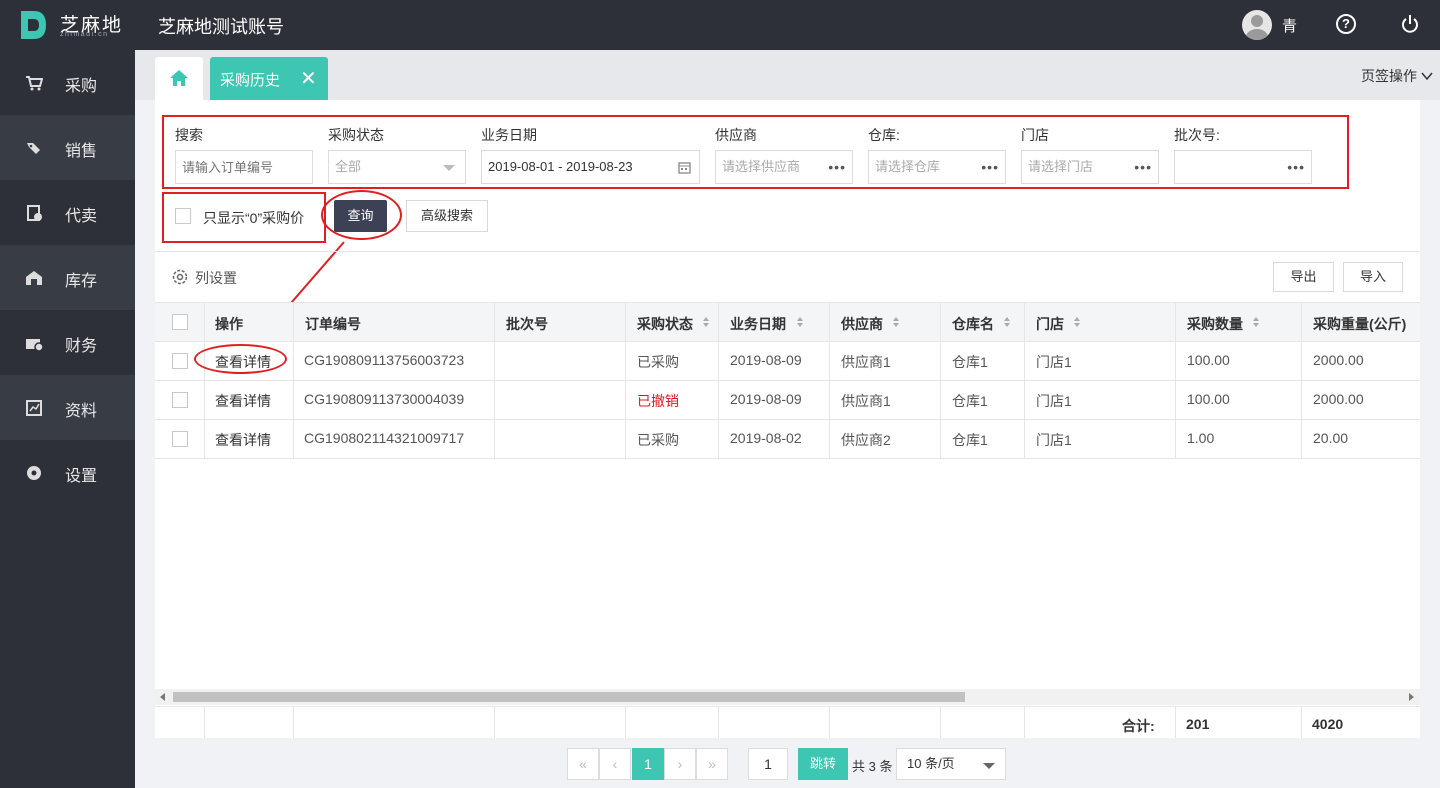 This screenshot has height=788, width=1440. What do you see at coordinates (81, 346) in the screenshot?
I see `sidebar-label: 财务` at bounding box center [81, 346].